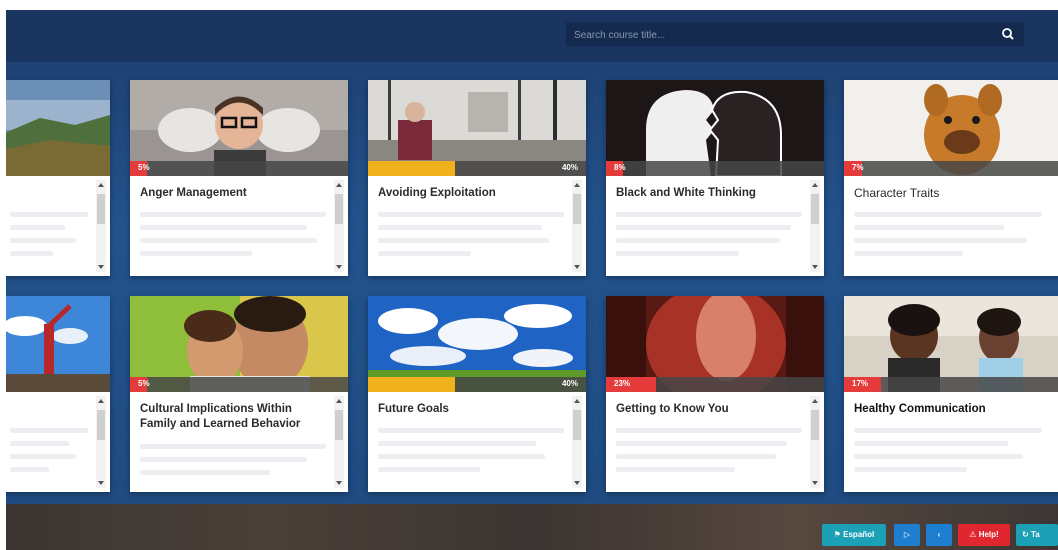 Image resolution: width=1058 pixels, height=550 pixels. Describe the element at coordinates (951, 168) in the screenshot. I see `progress-bar: 7%` at that location.